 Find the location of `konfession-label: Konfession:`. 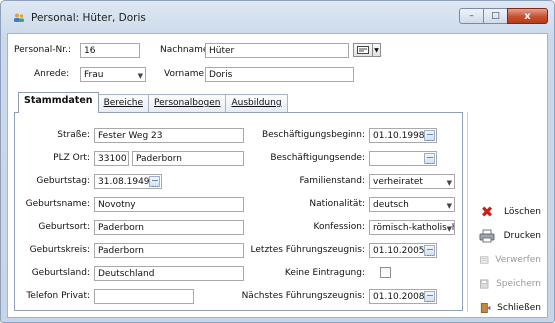

konfession-label: Konfession: is located at coordinates (339, 227).